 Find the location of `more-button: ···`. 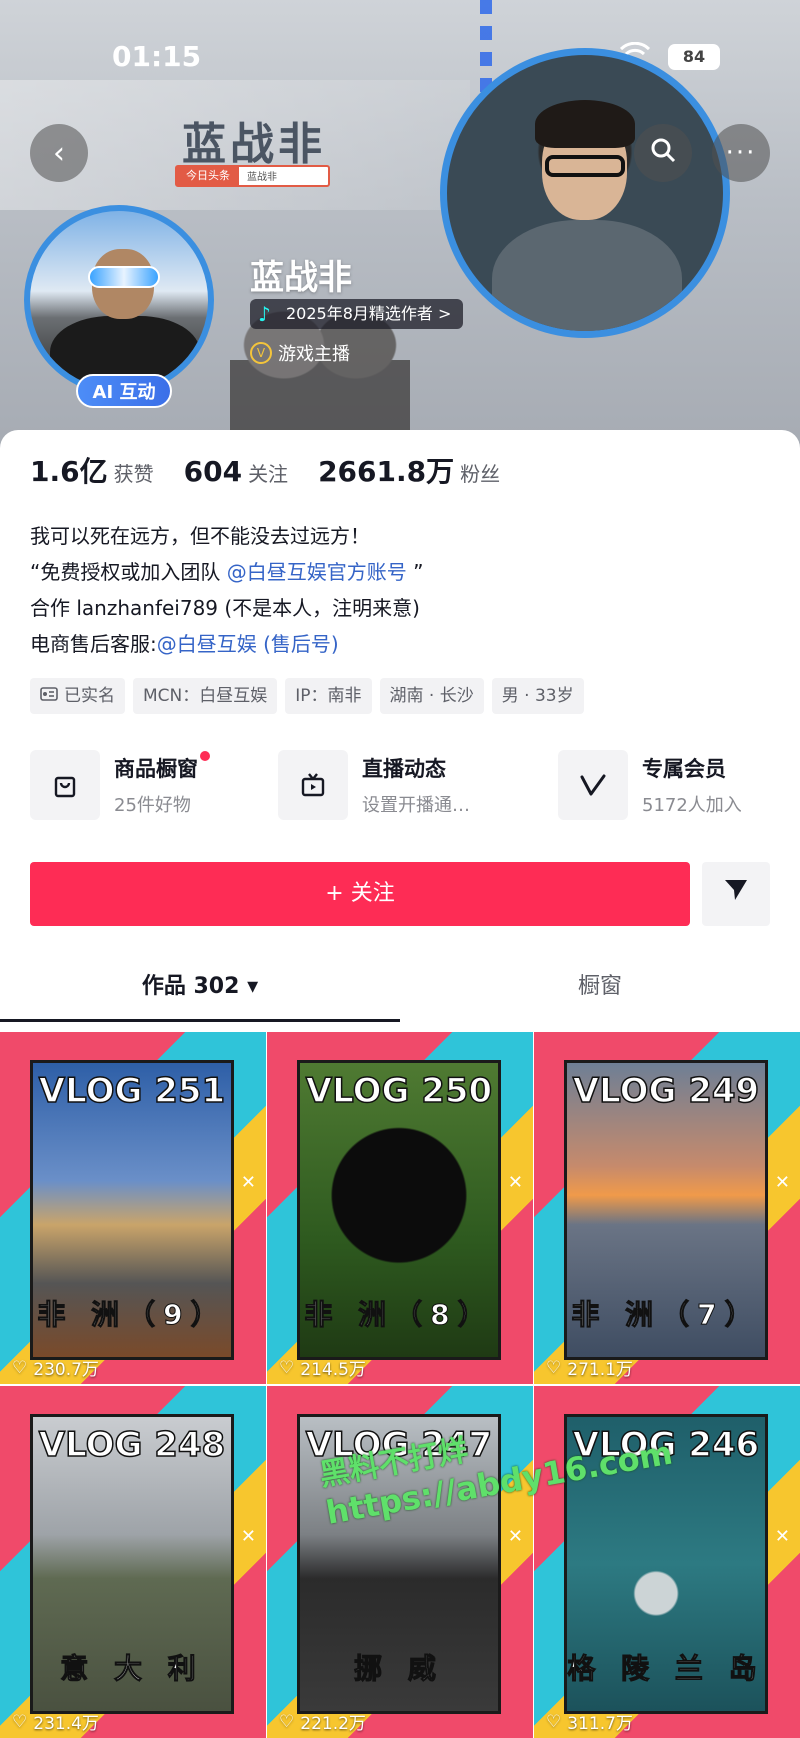

more-button: ··· is located at coordinates (741, 153).